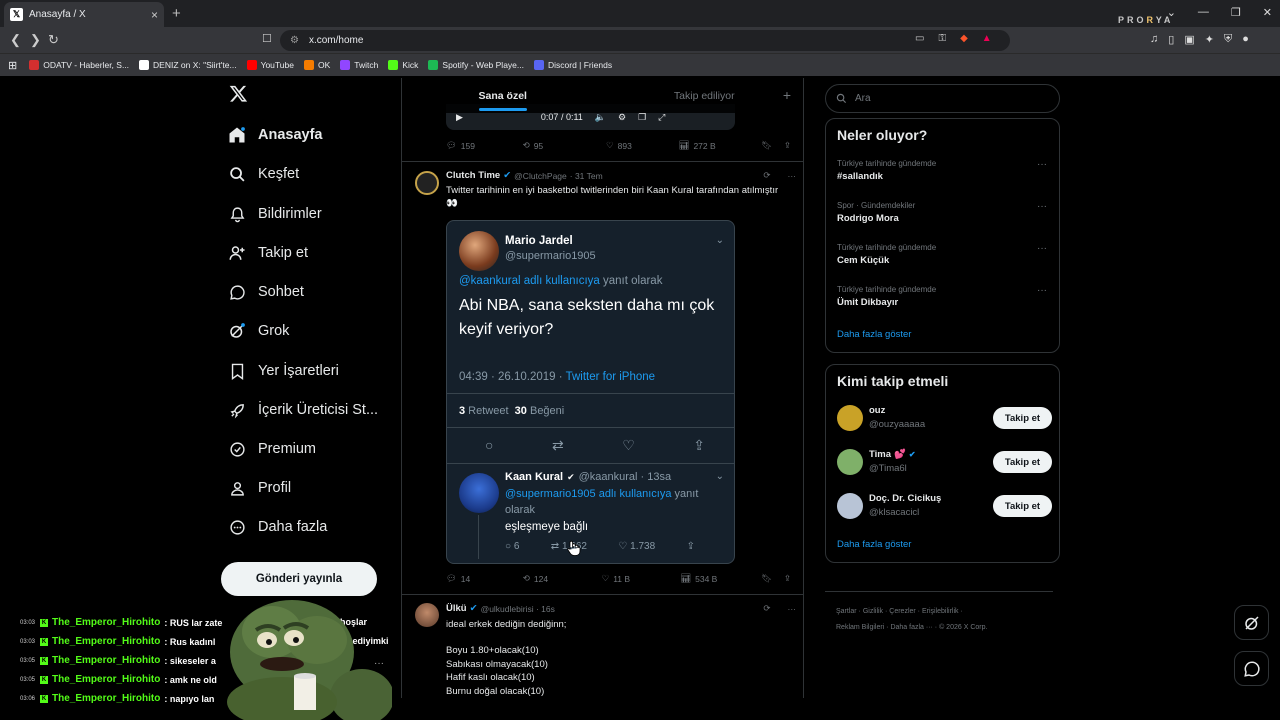 The image size is (1280, 720). Describe the element at coordinates (720, 578) in the screenshot. I see `views-button: 📊︎ 534 B` at that location.